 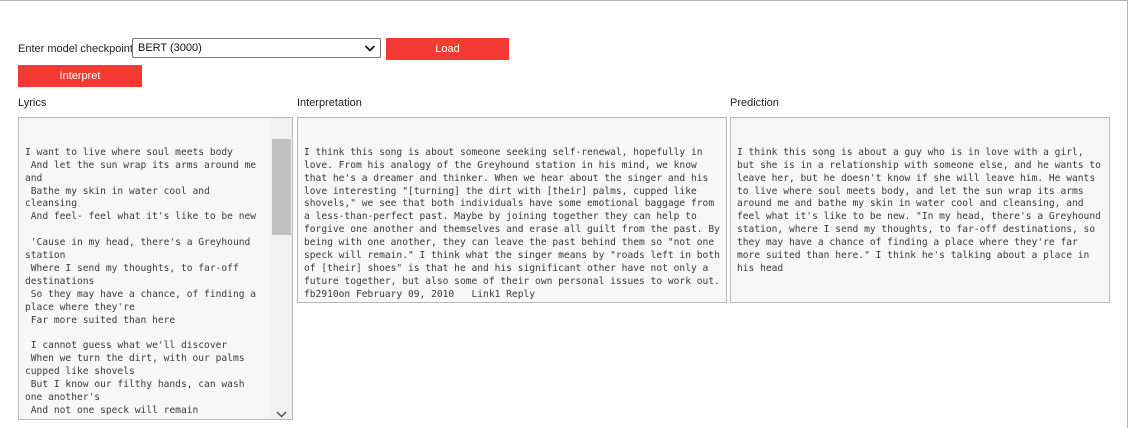 What do you see at coordinates (256, 48) in the screenshot?
I see `checkpoint-select: BERT (3000)` at bounding box center [256, 48].